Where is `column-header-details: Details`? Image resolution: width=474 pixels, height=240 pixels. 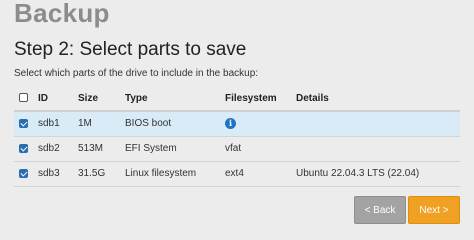
column-header-details: Details is located at coordinates (378, 99).